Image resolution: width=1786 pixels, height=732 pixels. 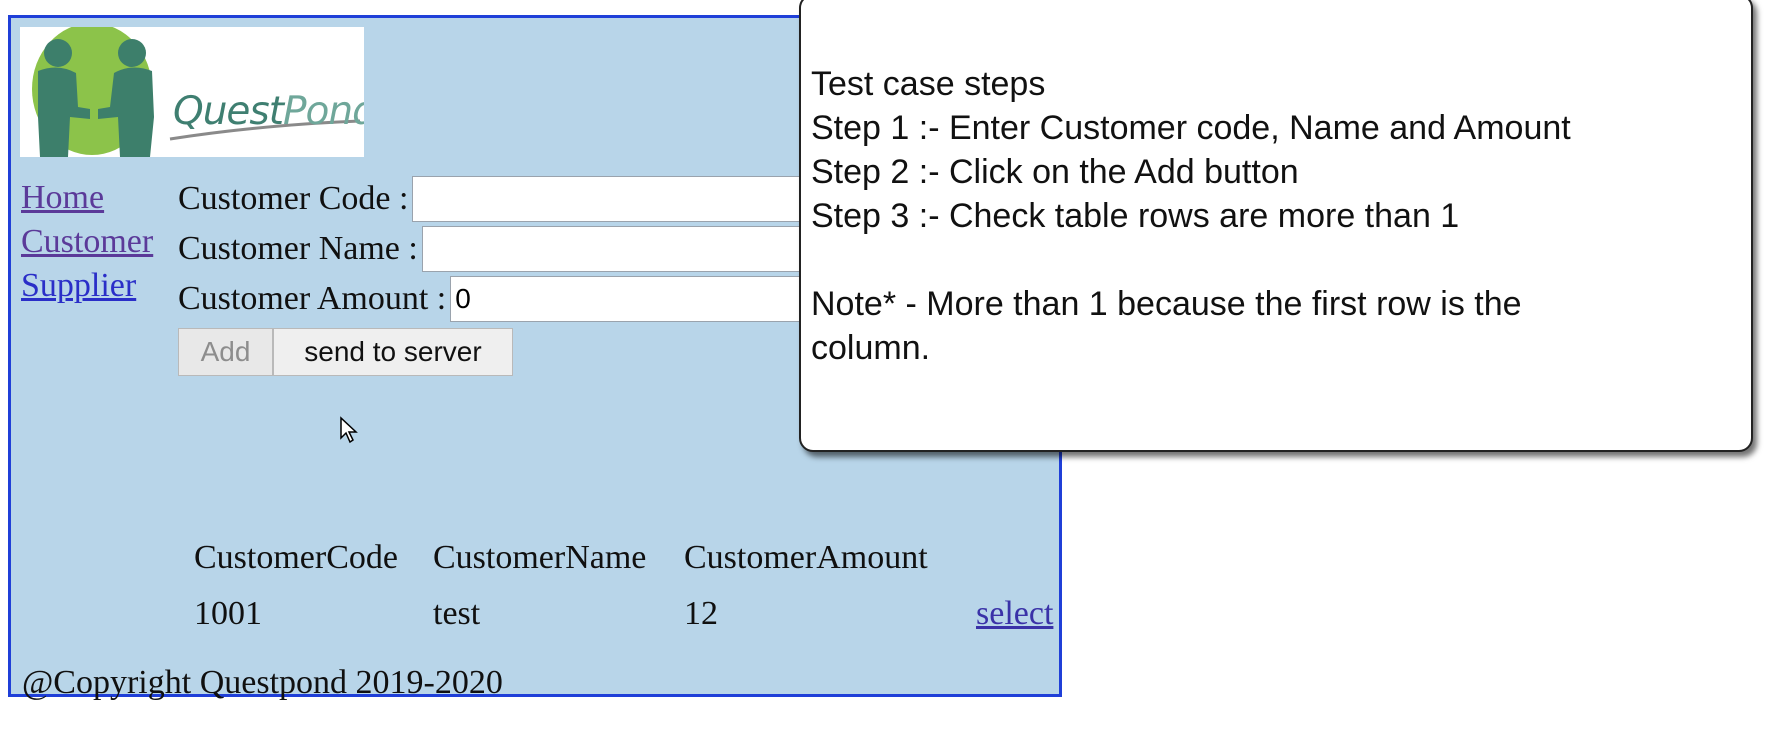 I want to click on nav-link-supplier: Supplier, so click(x=87, y=286).